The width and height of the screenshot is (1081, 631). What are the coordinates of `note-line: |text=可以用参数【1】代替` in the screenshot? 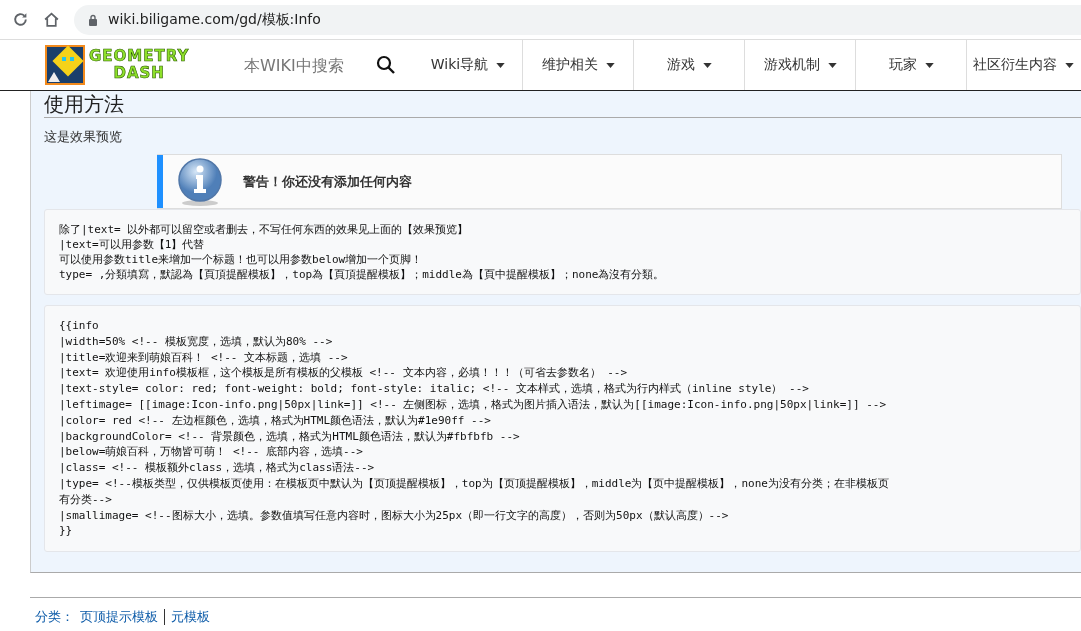 It's located at (132, 244).